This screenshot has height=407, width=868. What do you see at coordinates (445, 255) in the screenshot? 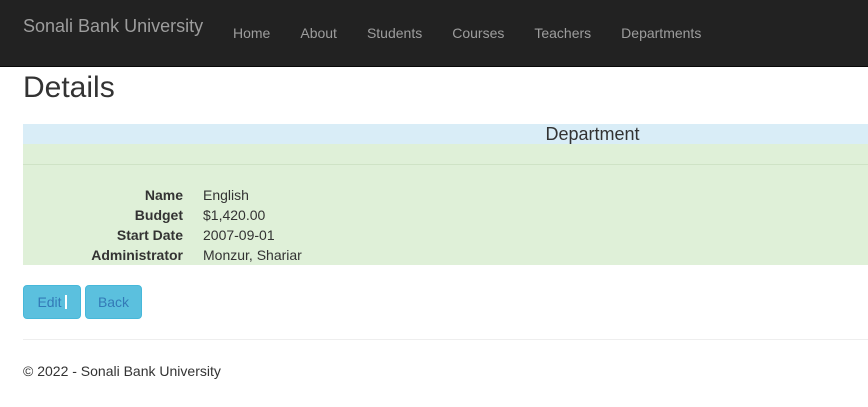
I see `detail-row-administrator: Administrator Monzur, Shariar` at bounding box center [445, 255].